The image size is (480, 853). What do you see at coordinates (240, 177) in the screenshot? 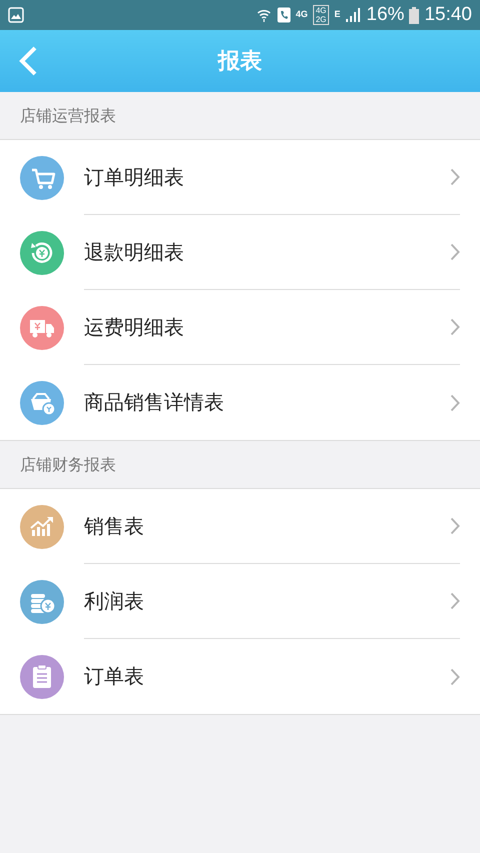
I see `report-list-item: 订单明细表` at bounding box center [240, 177].